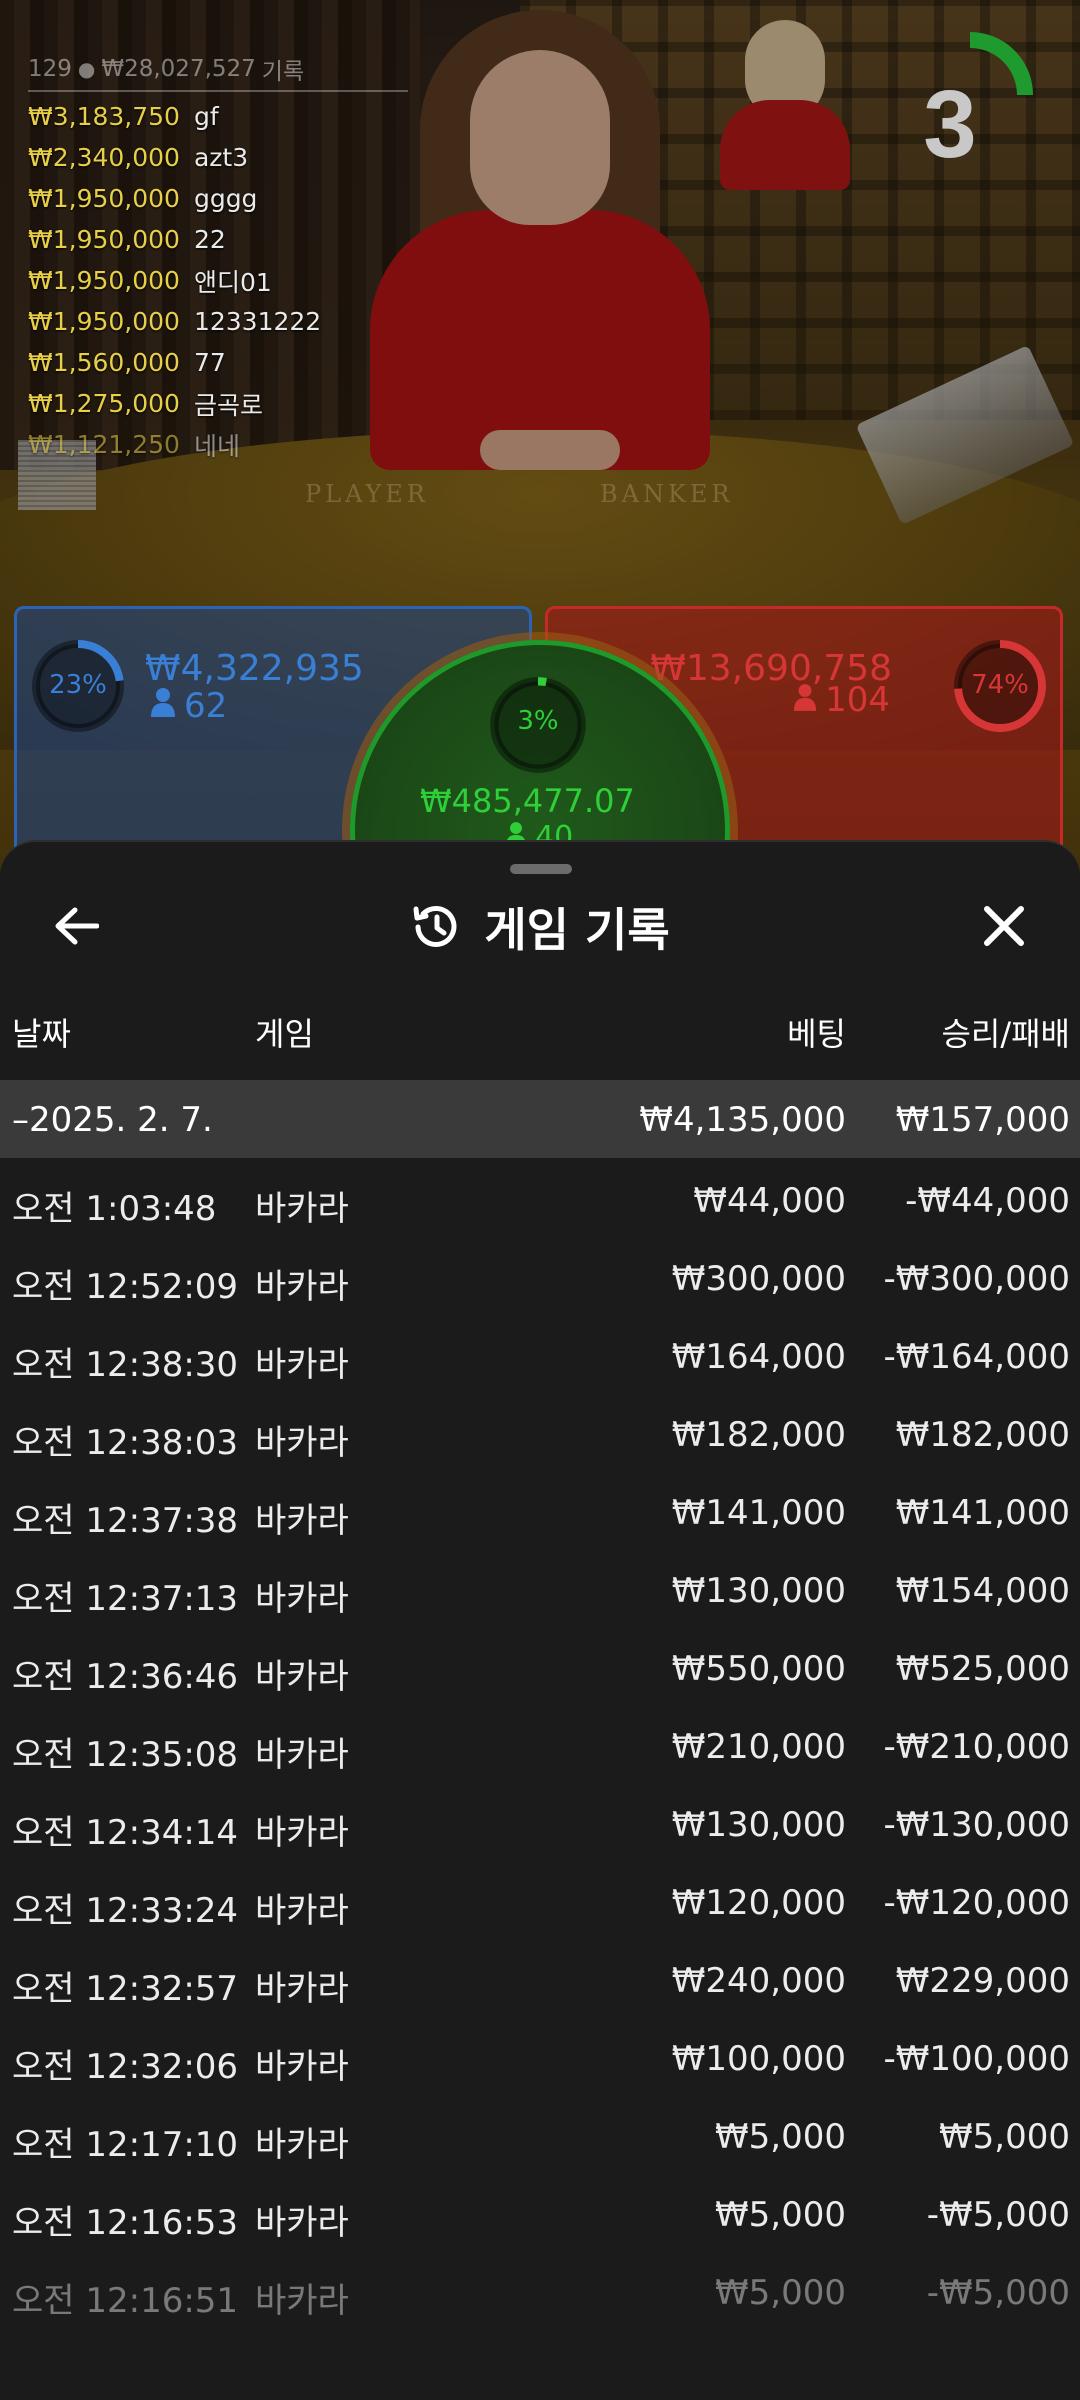 The height and width of the screenshot is (2400, 1080). I want to click on sheet-title-bar: 게임 기록, so click(540, 927).